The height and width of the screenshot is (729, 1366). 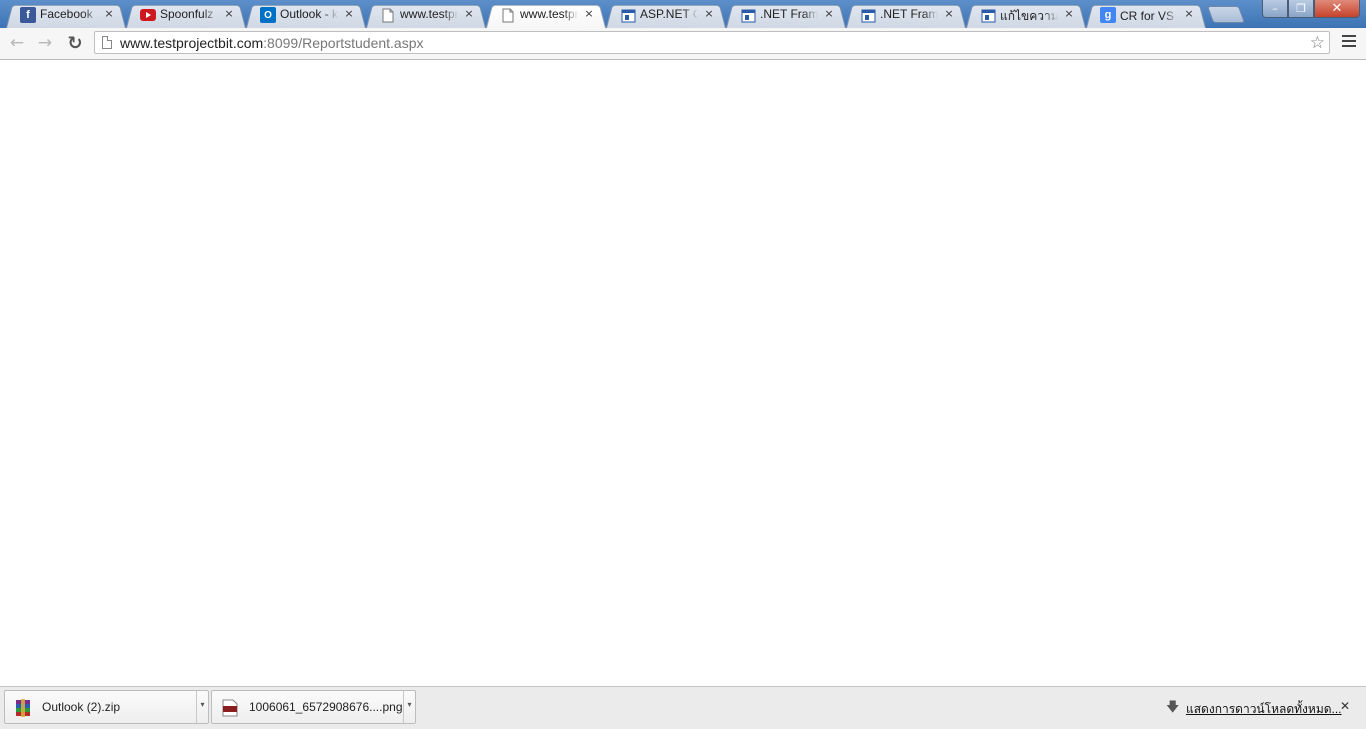 I want to click on download-item-main: 1006061_6572908676....png, so click(x=308, y=707).